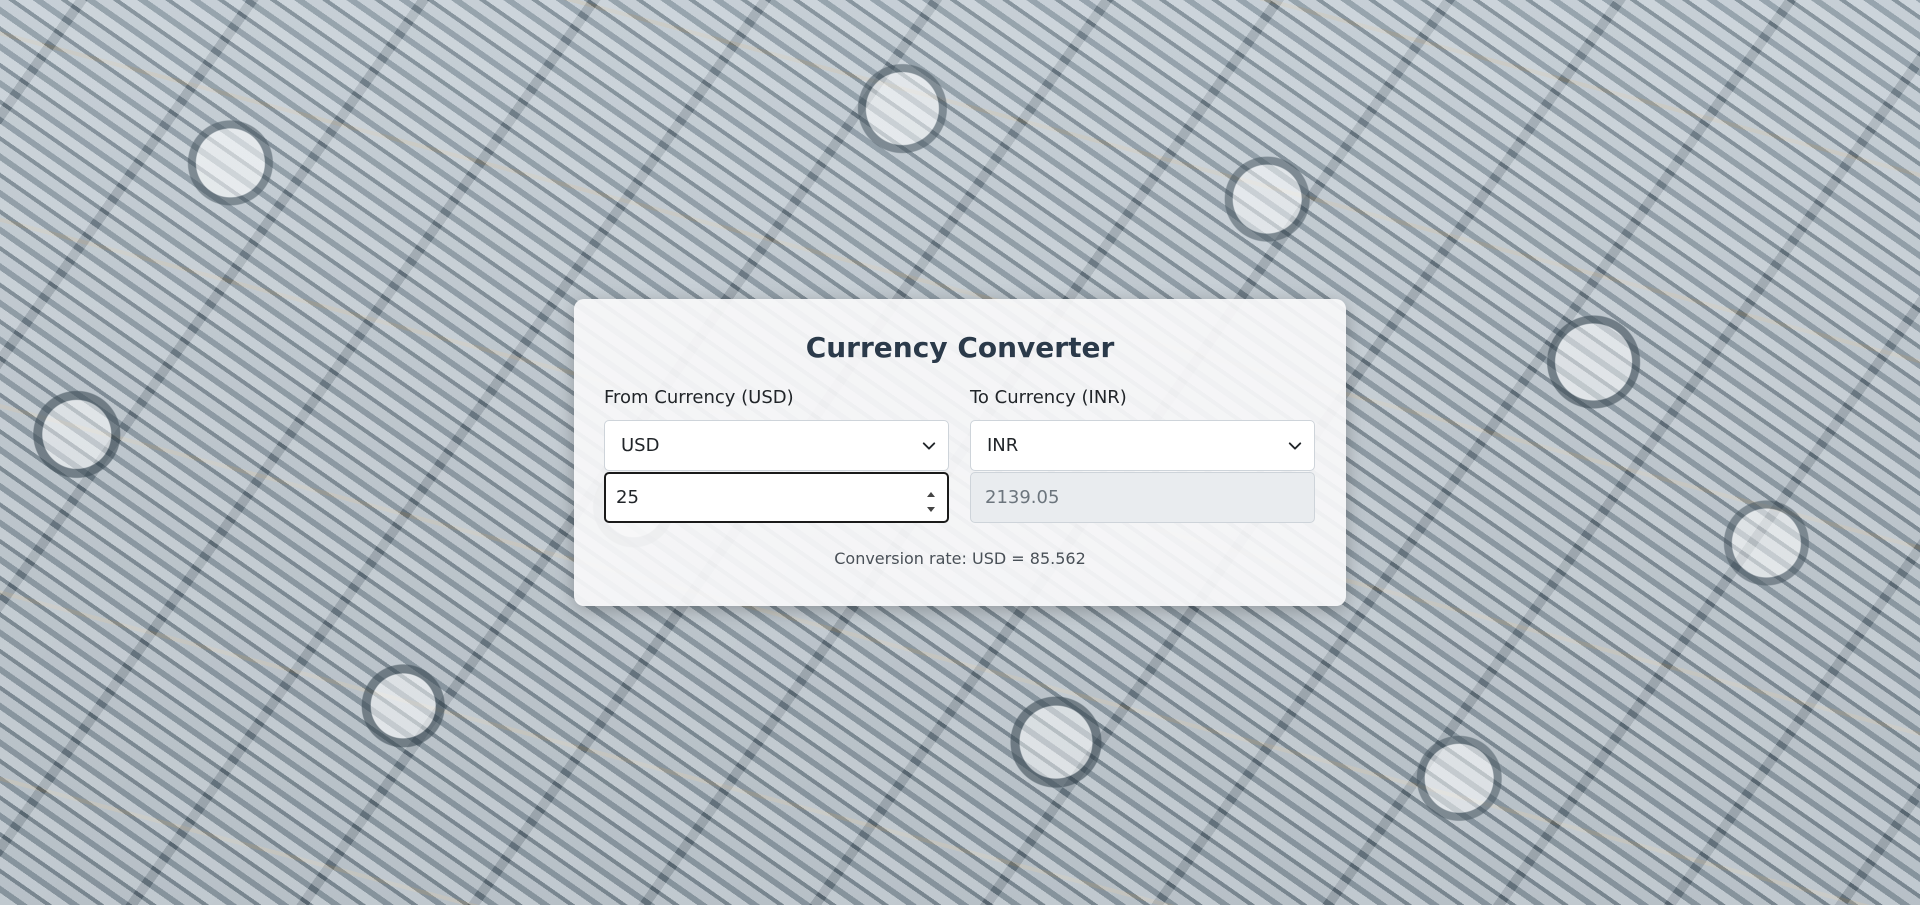  What do you see at coordinates (960, 558) in the screenshot?
I see `conversion-rate-text: Conversion rate: USD = 85.562` at bounding box center [960, 558].